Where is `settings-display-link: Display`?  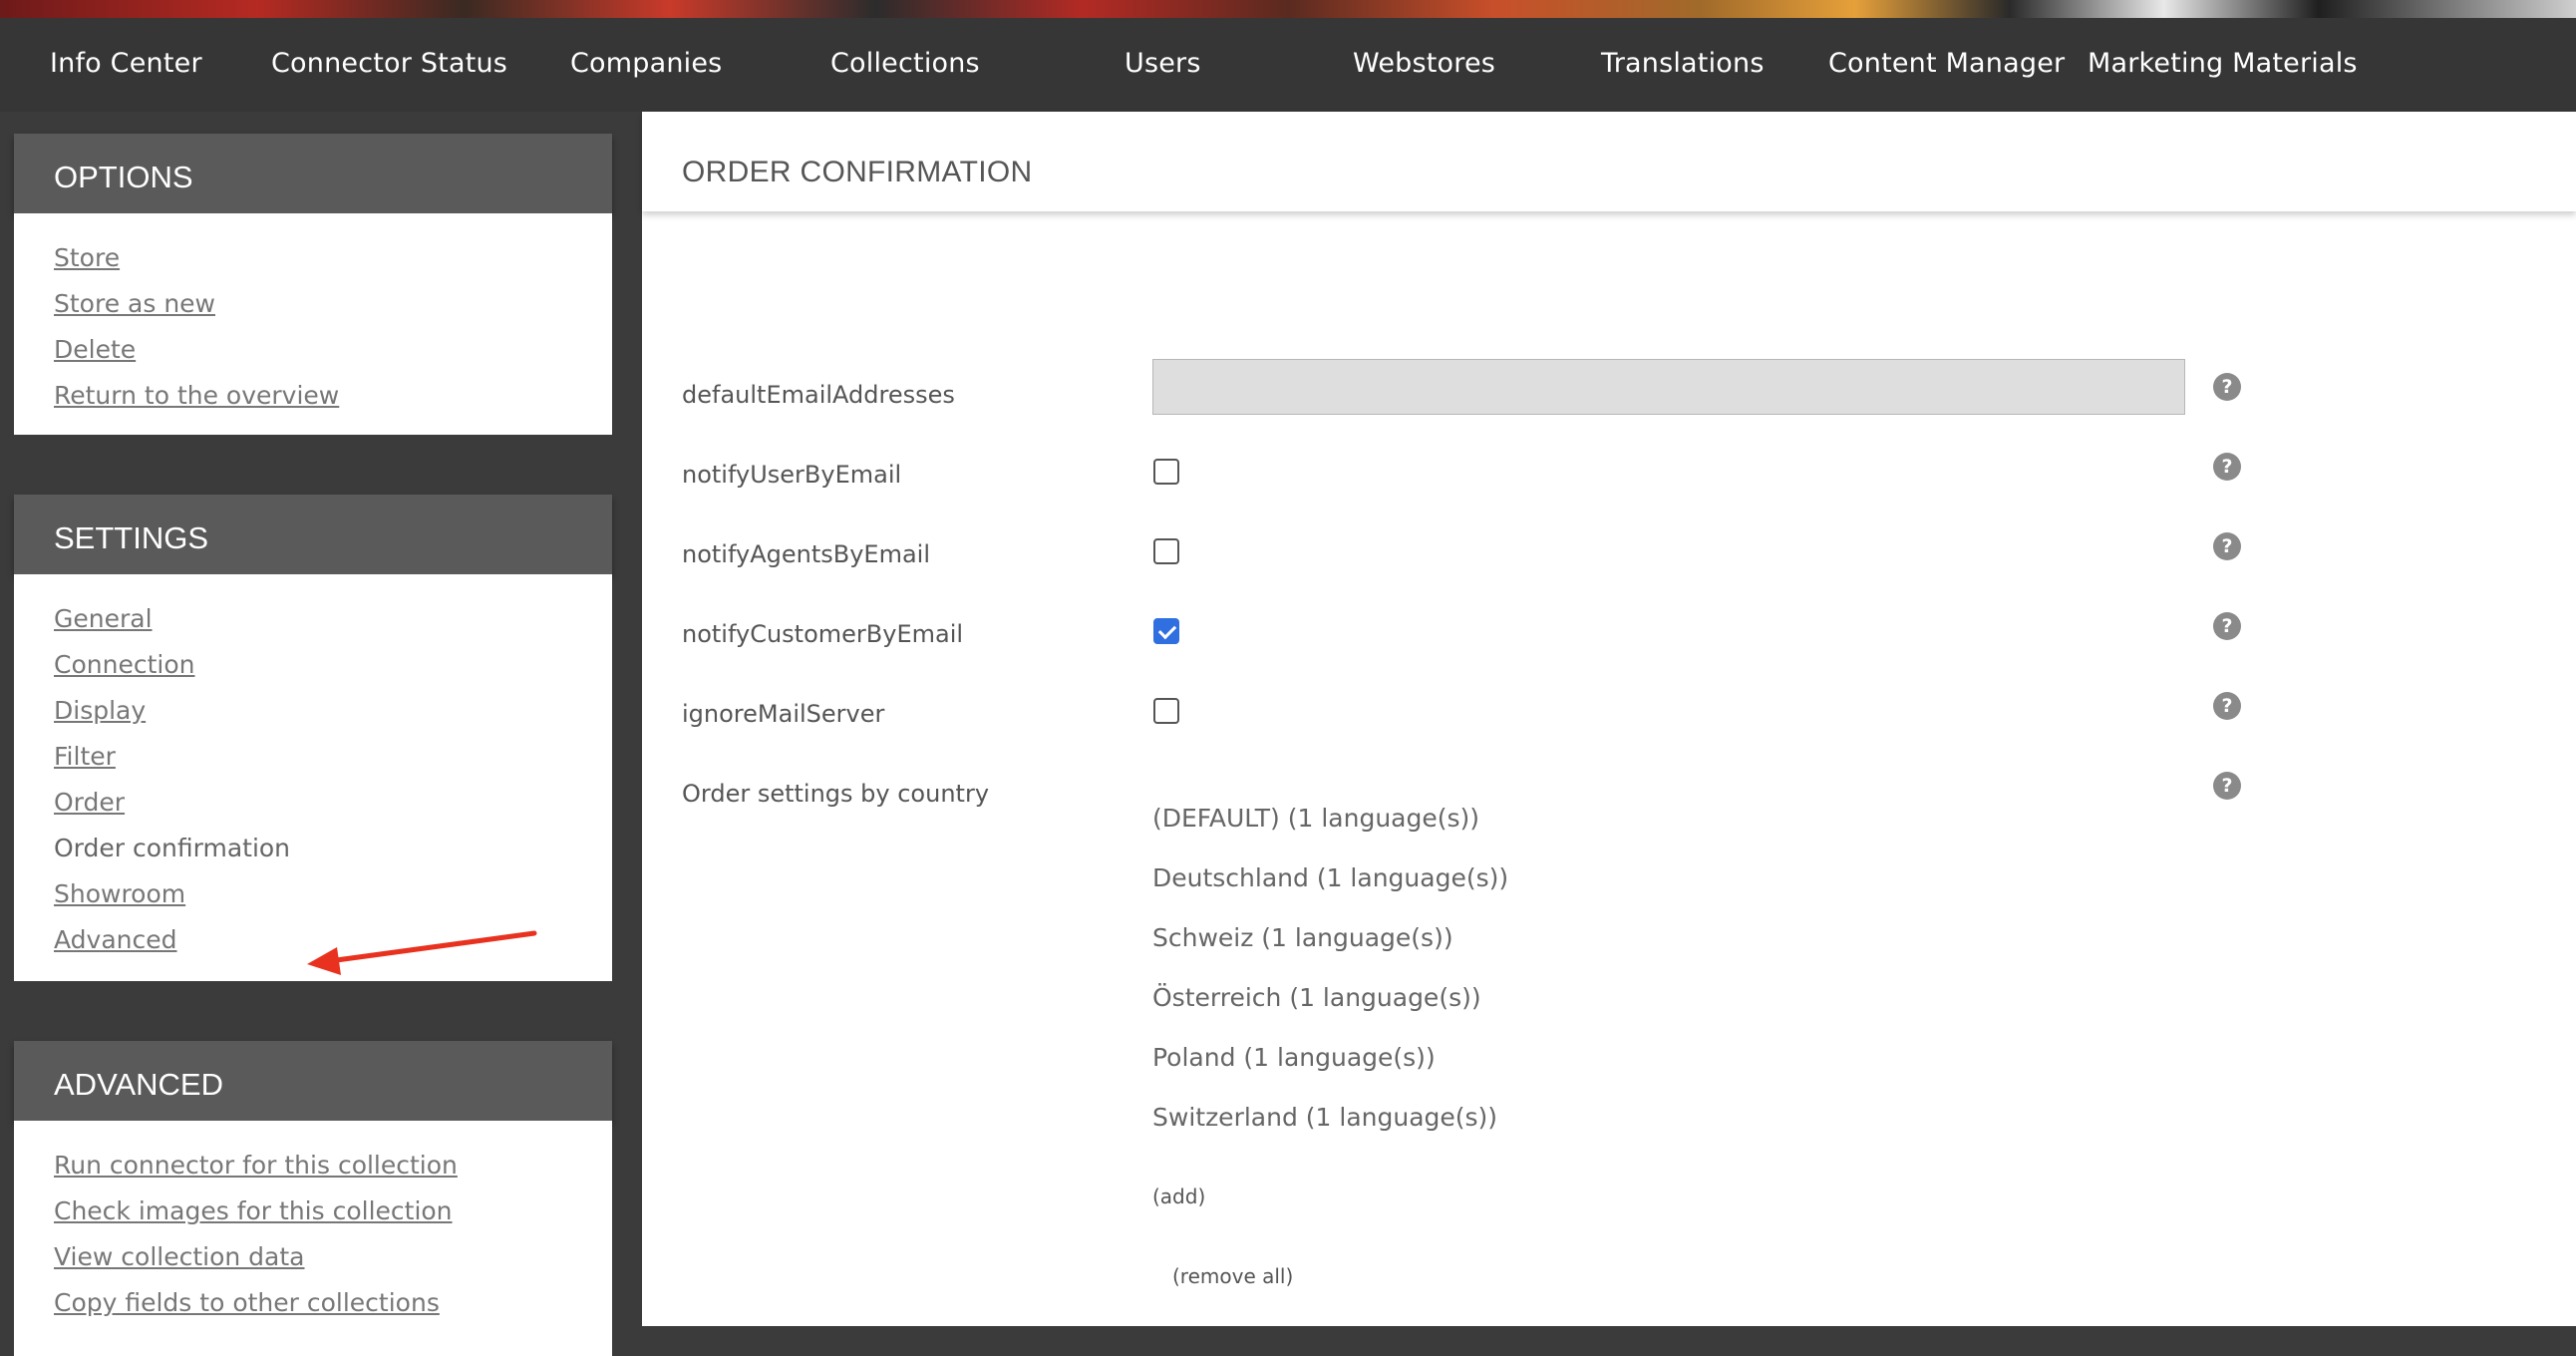
settings-display-link: Display is located at coordinates (313, 711).